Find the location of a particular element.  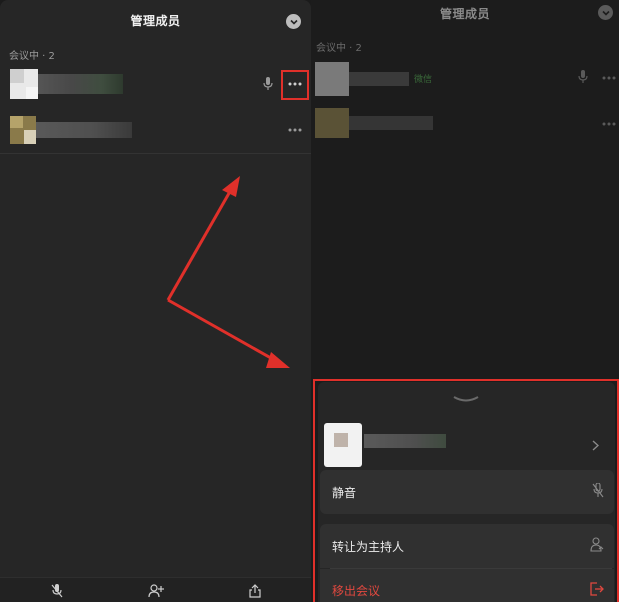

bottom-toolbar is located at coordinates (155, 589).